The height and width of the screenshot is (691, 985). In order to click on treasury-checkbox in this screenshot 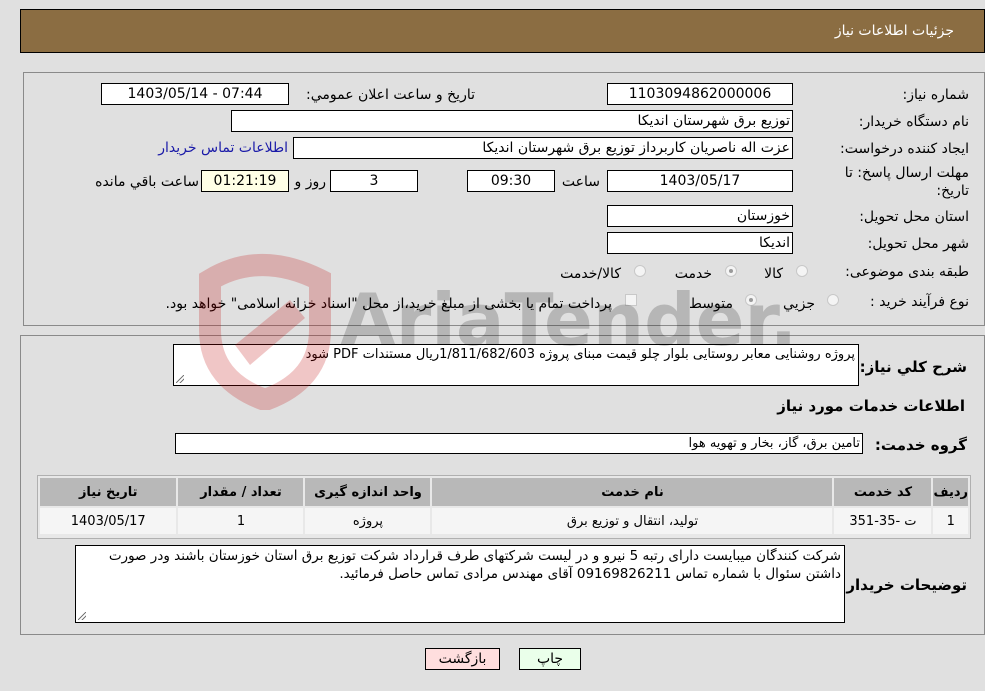, I will do `click(631, 300)`.